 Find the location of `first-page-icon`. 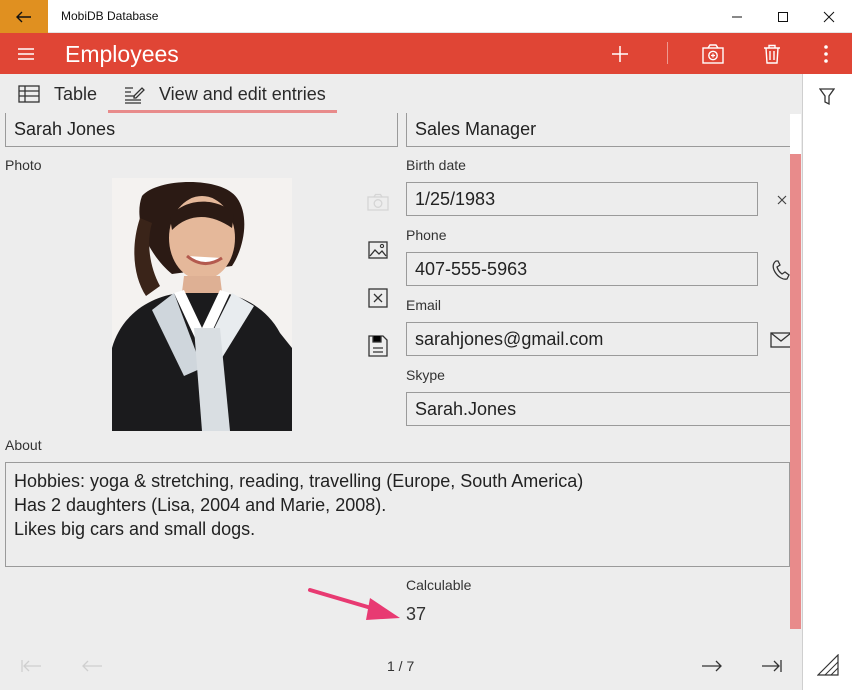

first-page-icon is located at coordinates (31, 666).